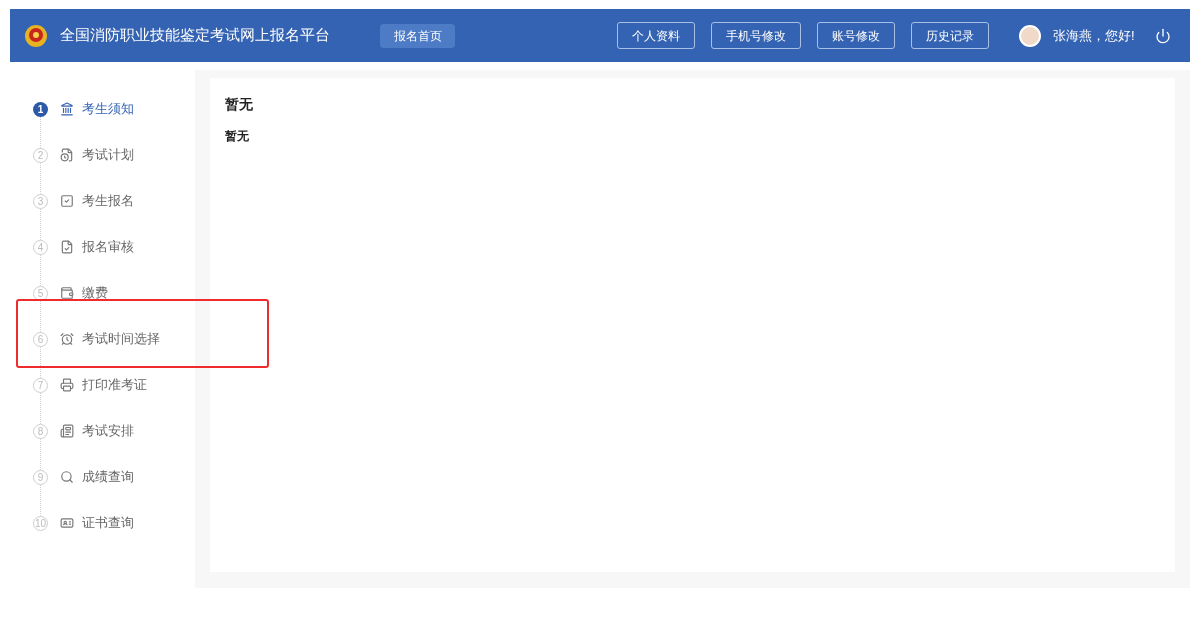  I want to click on step-number: 3, so click(40, 201).